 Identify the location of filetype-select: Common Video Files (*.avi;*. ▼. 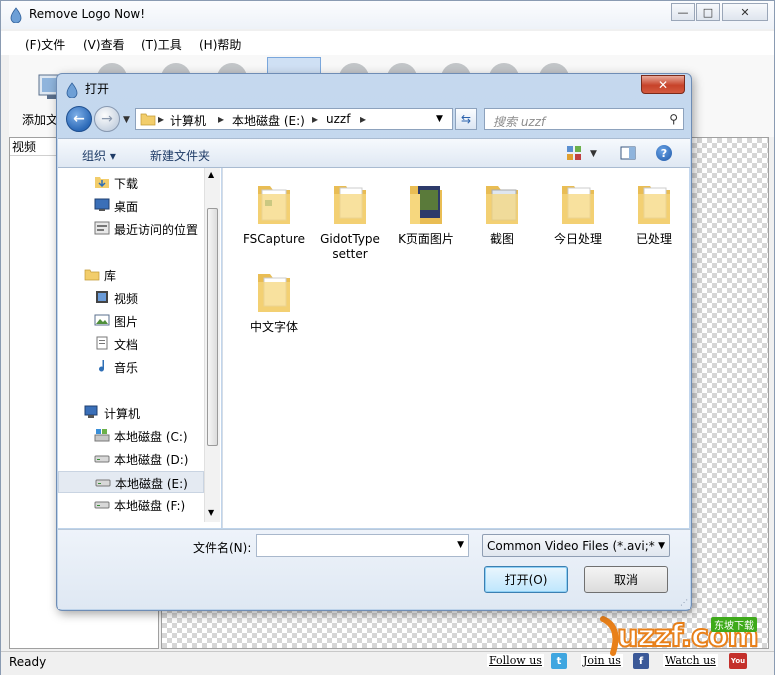
(576, 545).